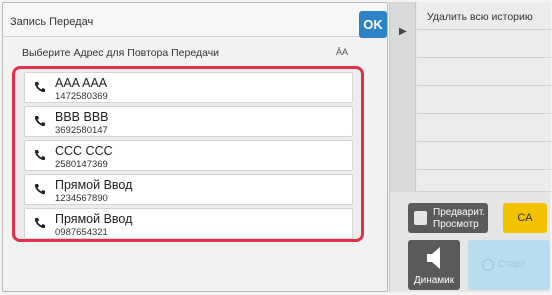 Image resolution: width=552 pixels, height=295 pixels. Describe the element at coordinates (81, 83) in the screenshot. I see `entry-name: AAA AAA` at that location.